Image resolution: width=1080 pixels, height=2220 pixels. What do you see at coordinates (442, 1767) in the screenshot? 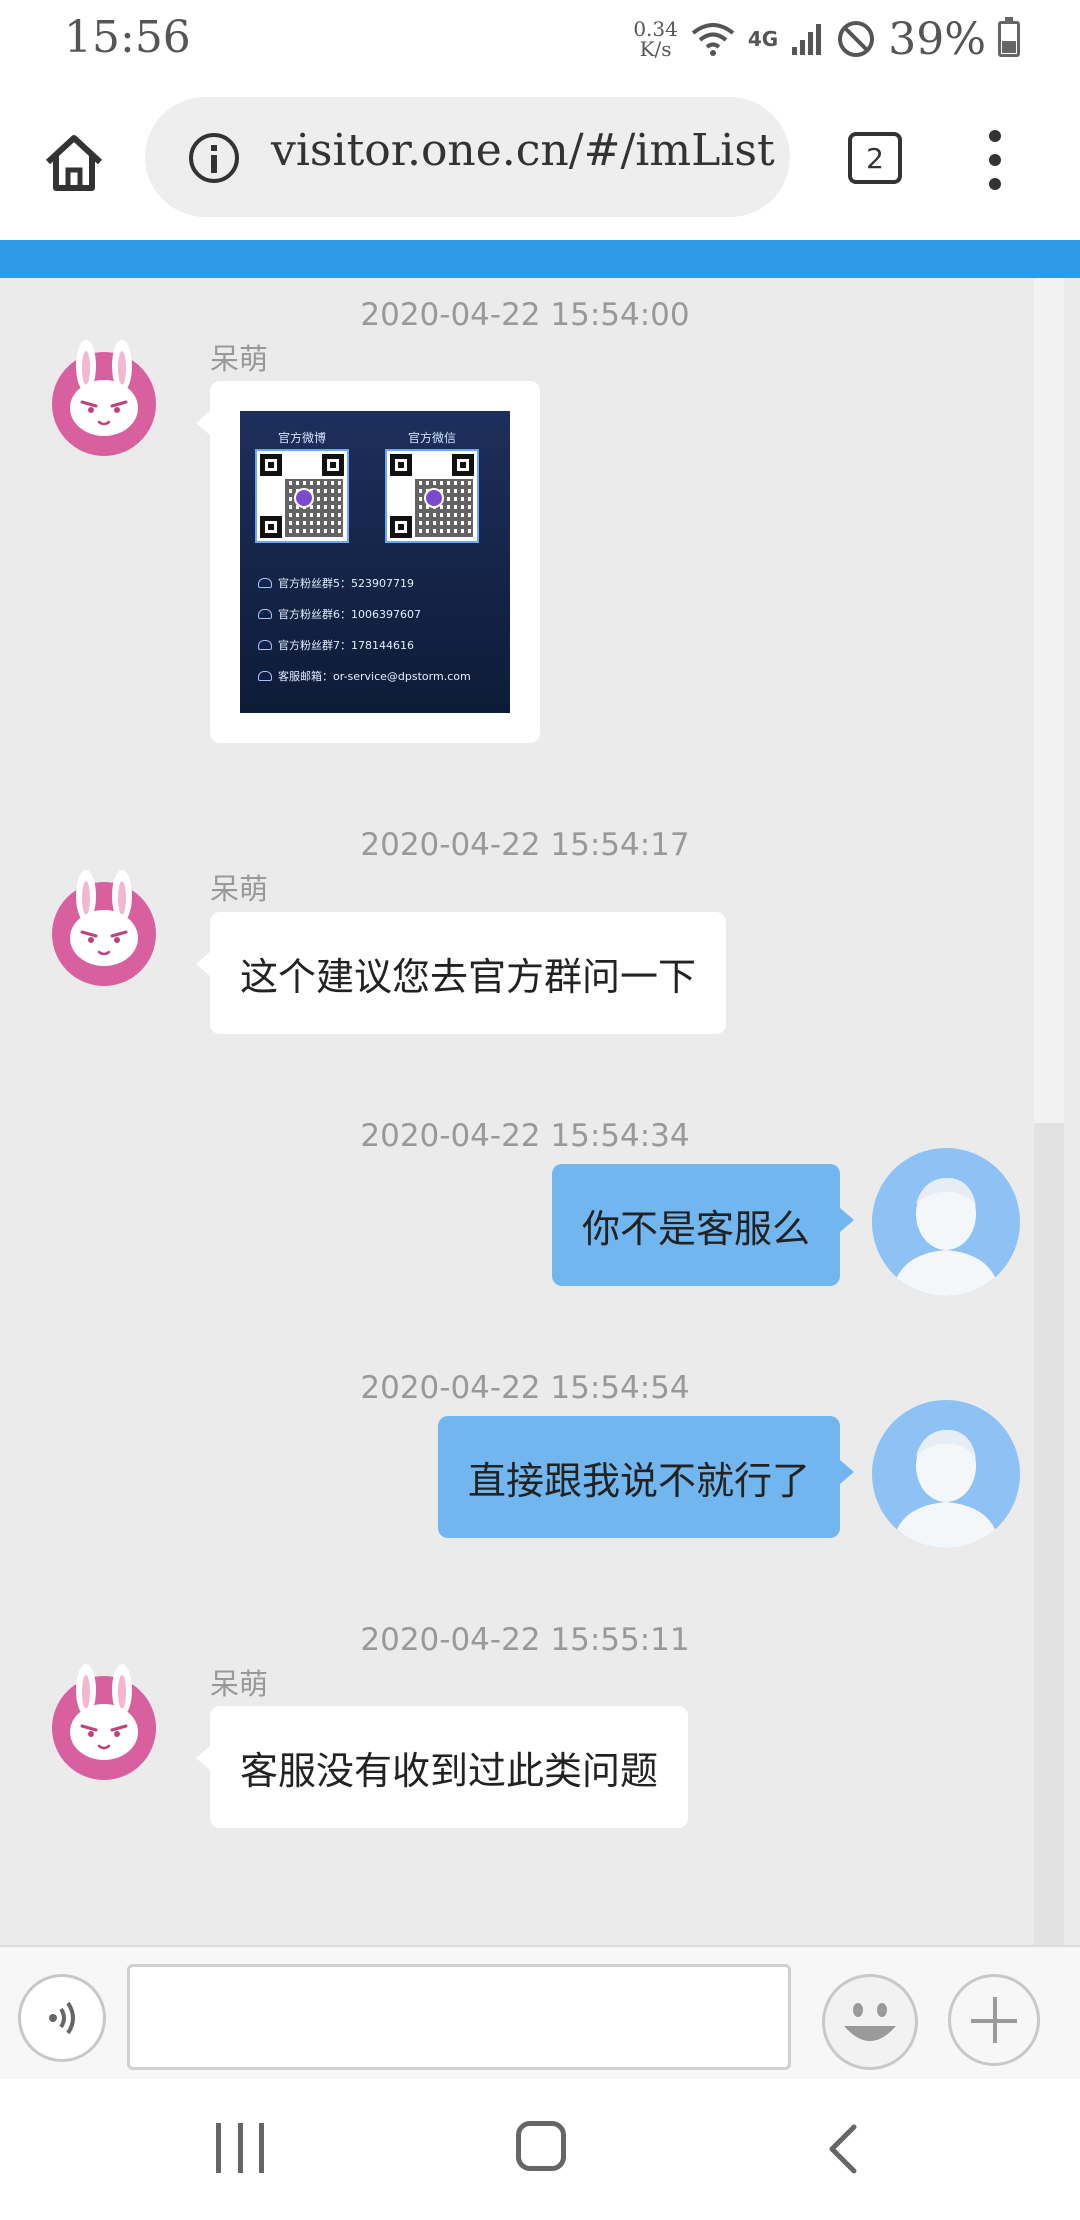
I see `message-bubble: 客服没有收到过此类问题` at bounding box center [442, 1767].